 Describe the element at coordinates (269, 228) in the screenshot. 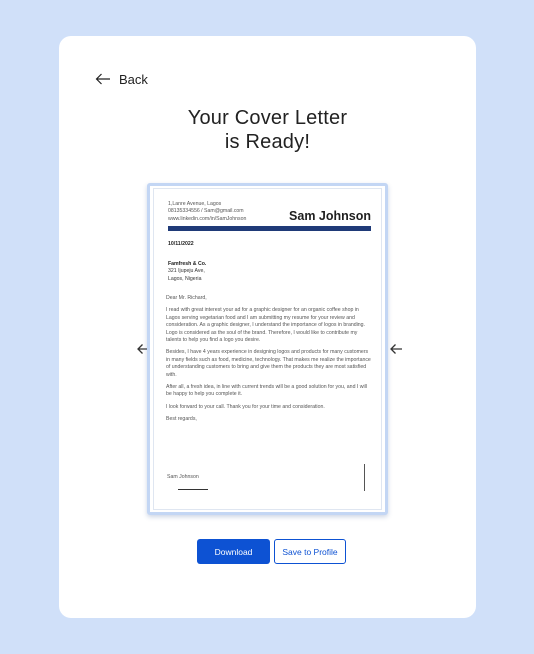

I see `letterhead-bar` at that location.